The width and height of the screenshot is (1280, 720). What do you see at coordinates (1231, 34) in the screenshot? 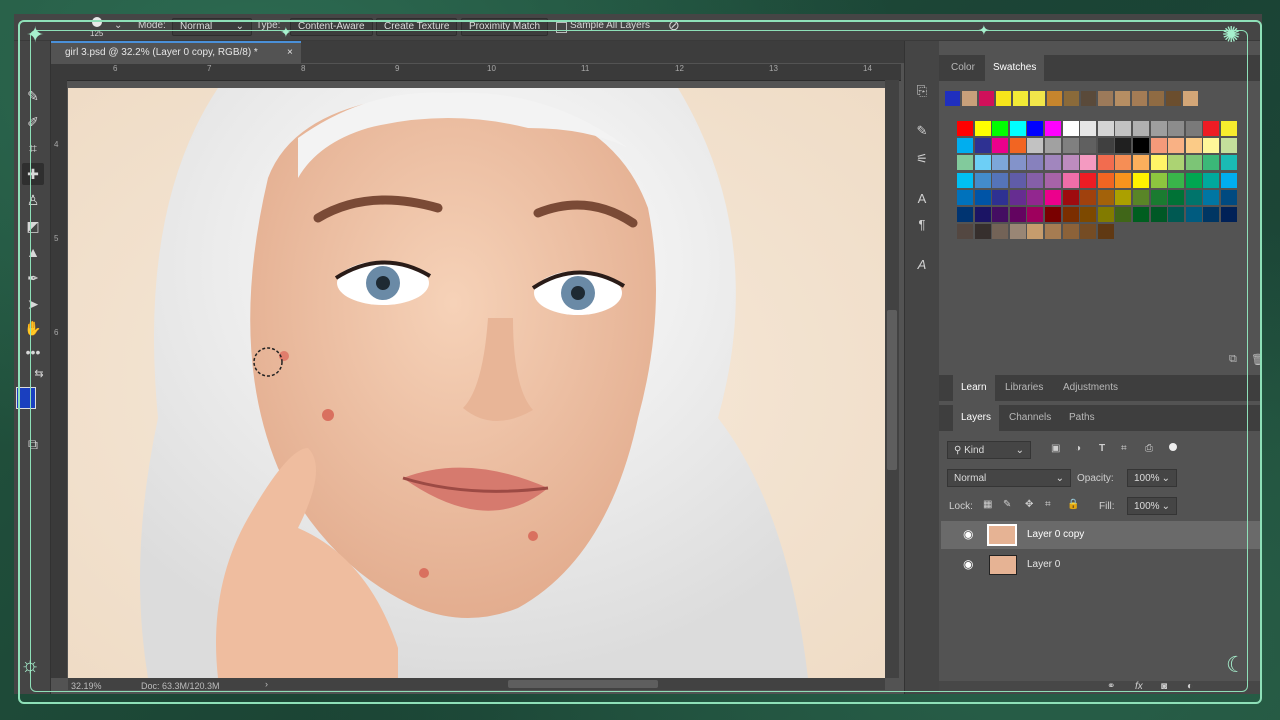
I see `sun-icon: ✺` at bounding box center [1231, 34].